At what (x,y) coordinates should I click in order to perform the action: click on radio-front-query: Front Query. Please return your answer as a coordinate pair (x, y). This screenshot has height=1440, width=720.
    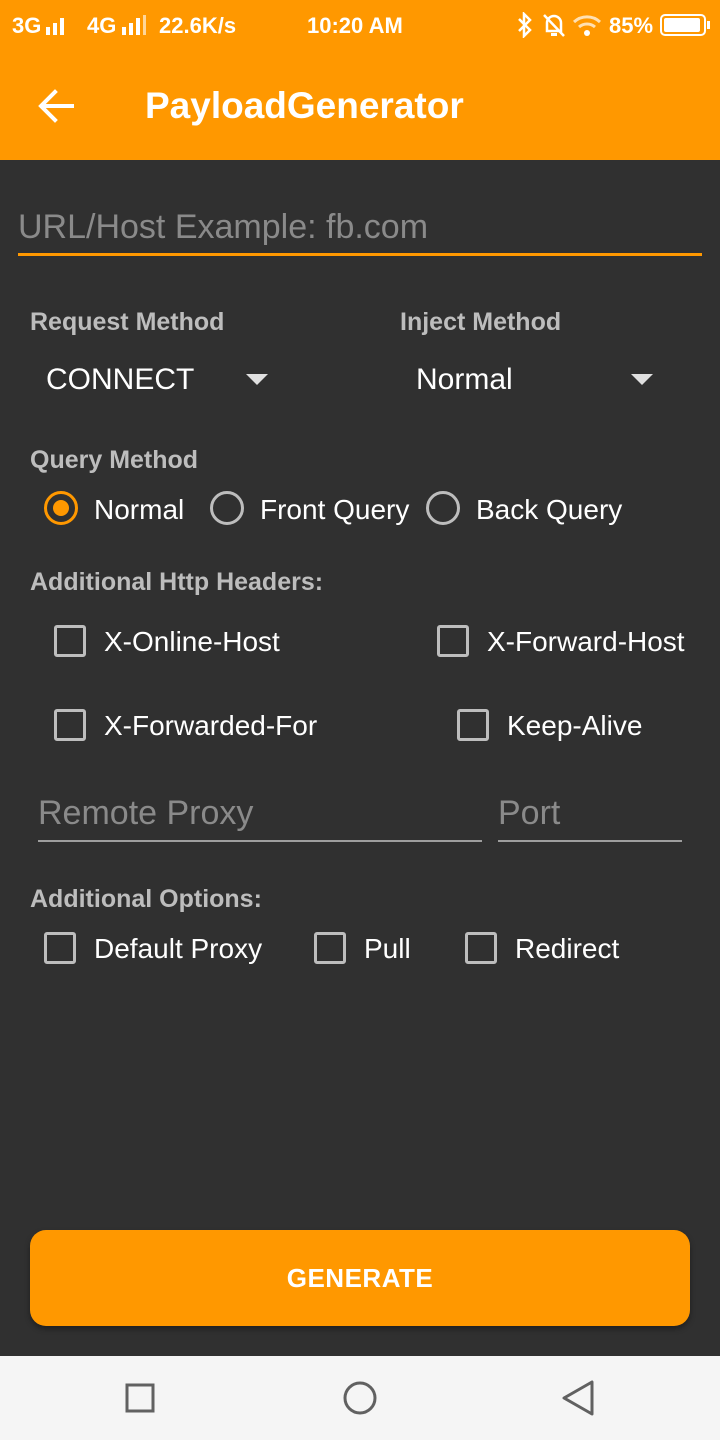
    Looking at the image, I should click on (309, 511).